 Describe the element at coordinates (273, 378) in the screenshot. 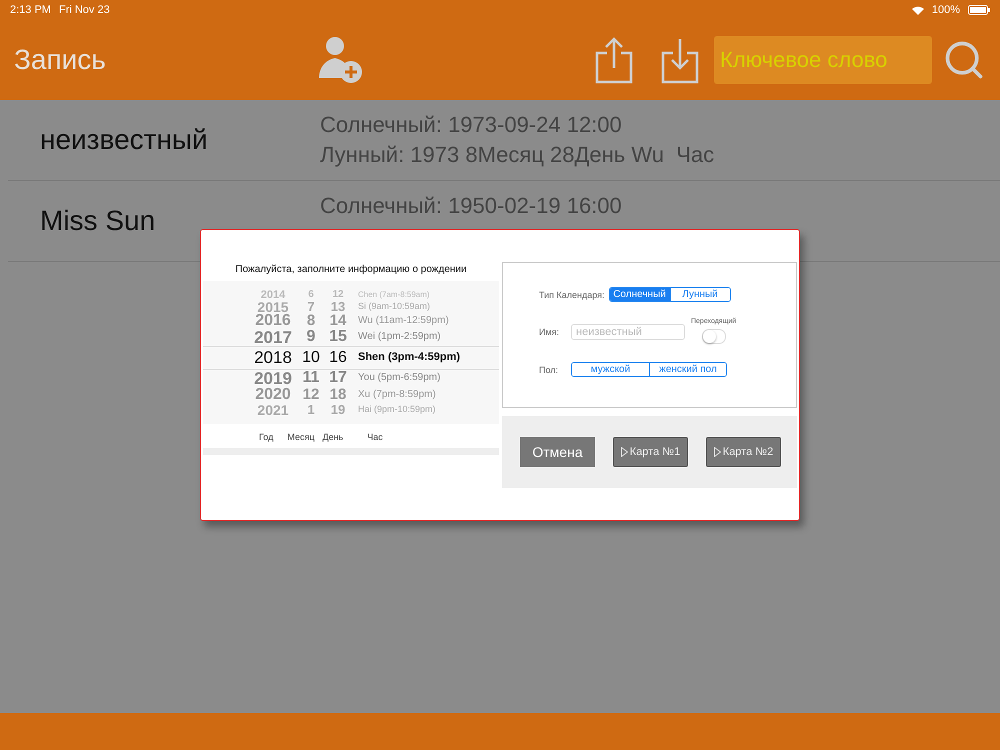

I see `picker-year: 2019` at that location.